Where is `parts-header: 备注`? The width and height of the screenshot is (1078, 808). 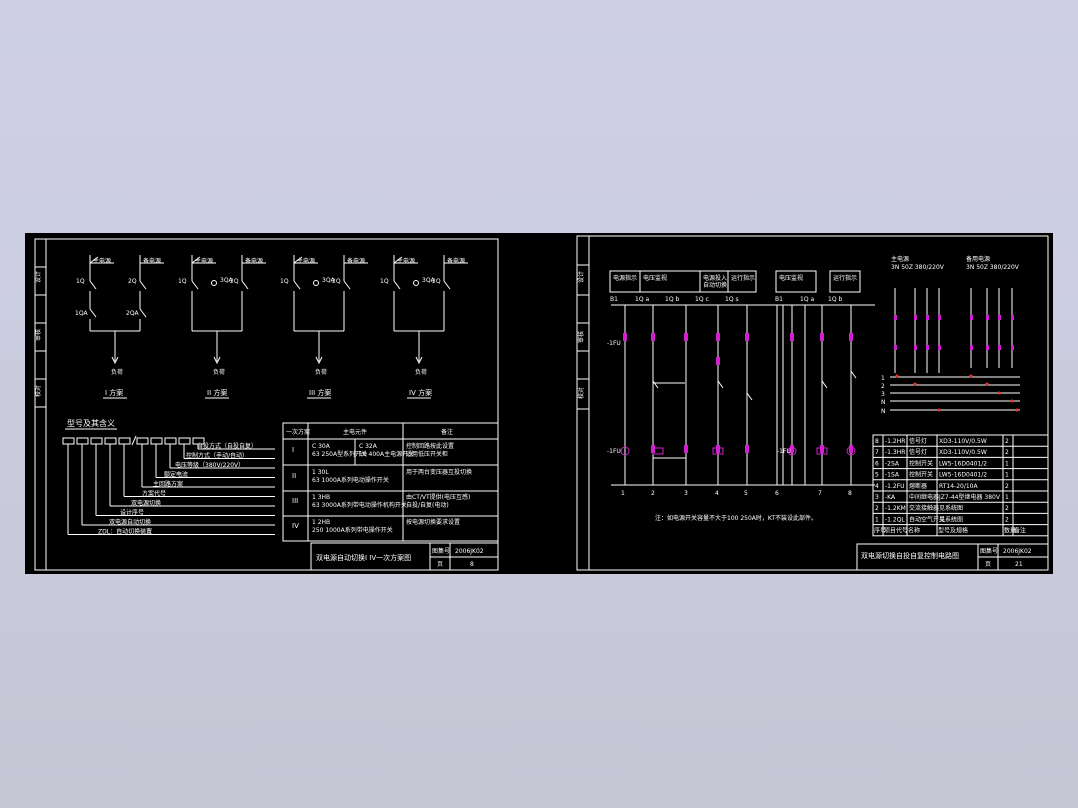
parts-header: 备注 is located at coordinates (1020, 531).